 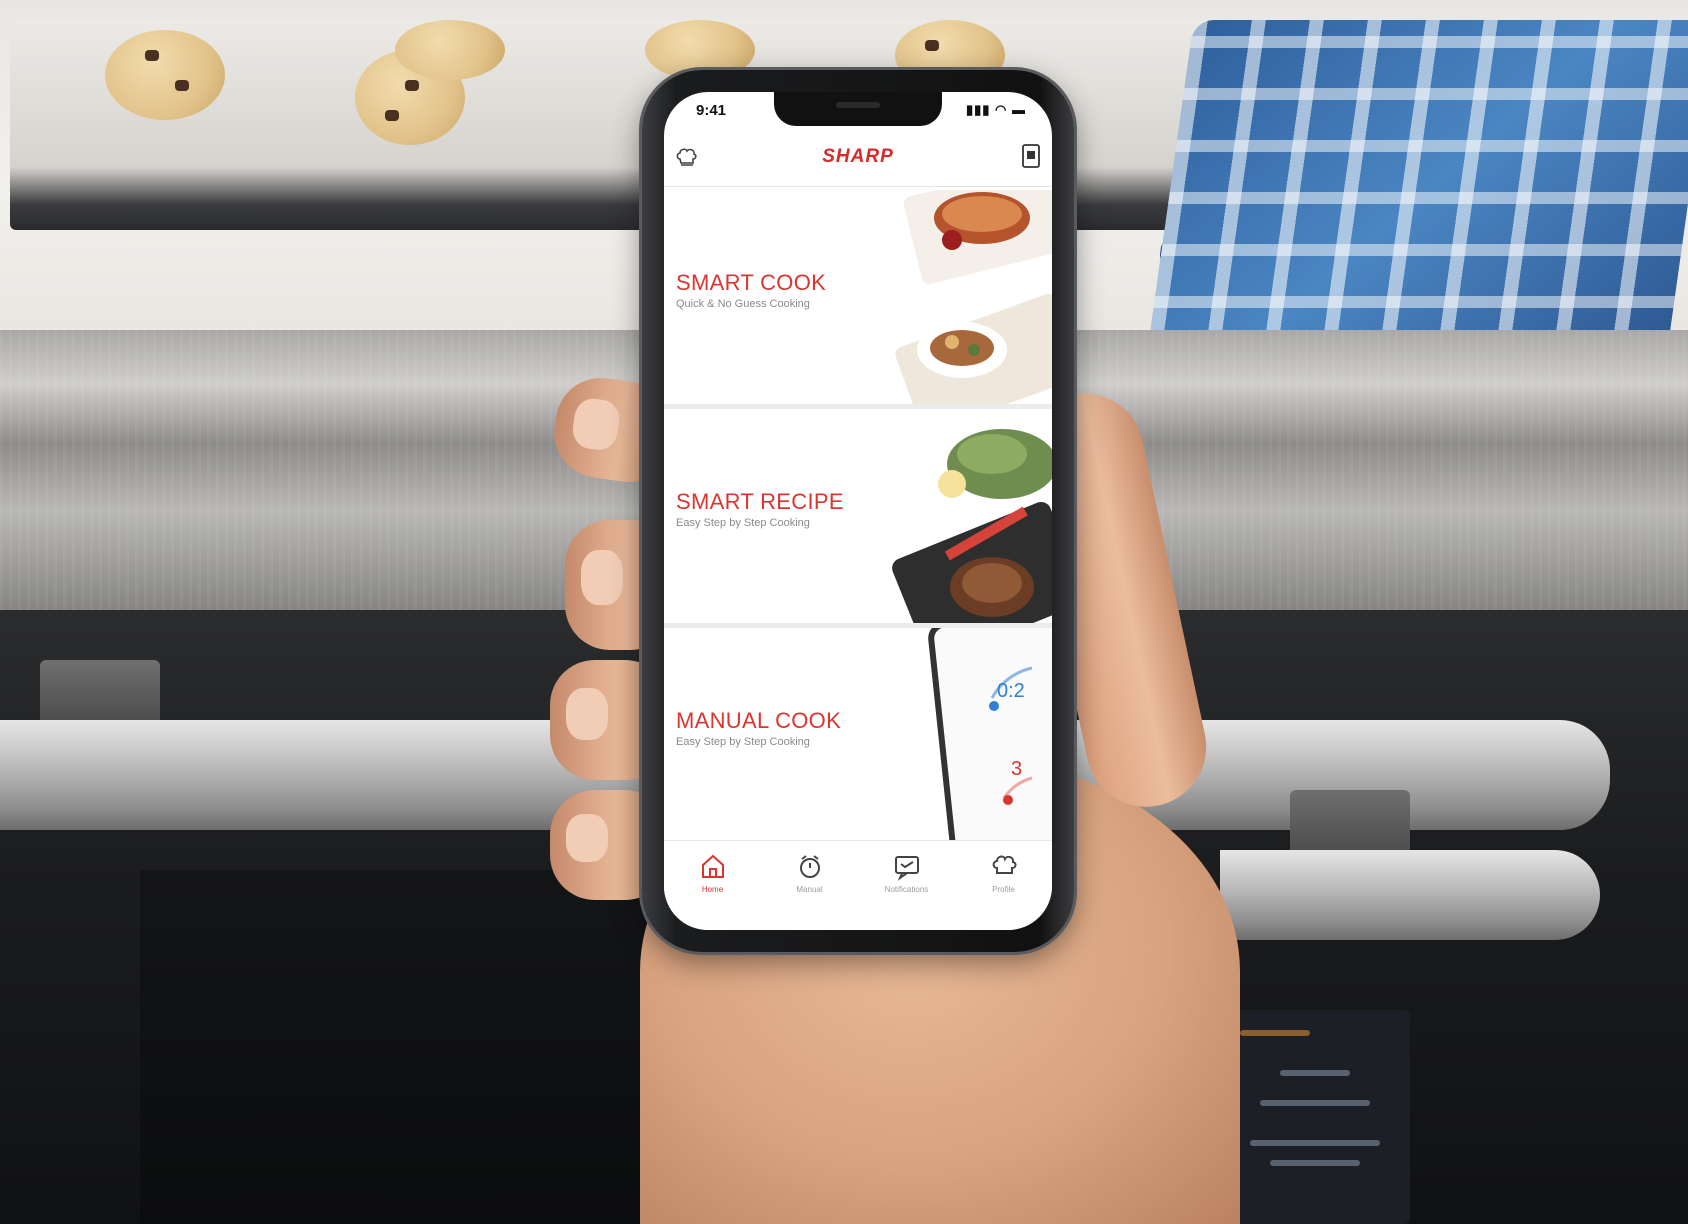 I want to click on card-title: MANUAL COOK, so click(x=759, y=720).